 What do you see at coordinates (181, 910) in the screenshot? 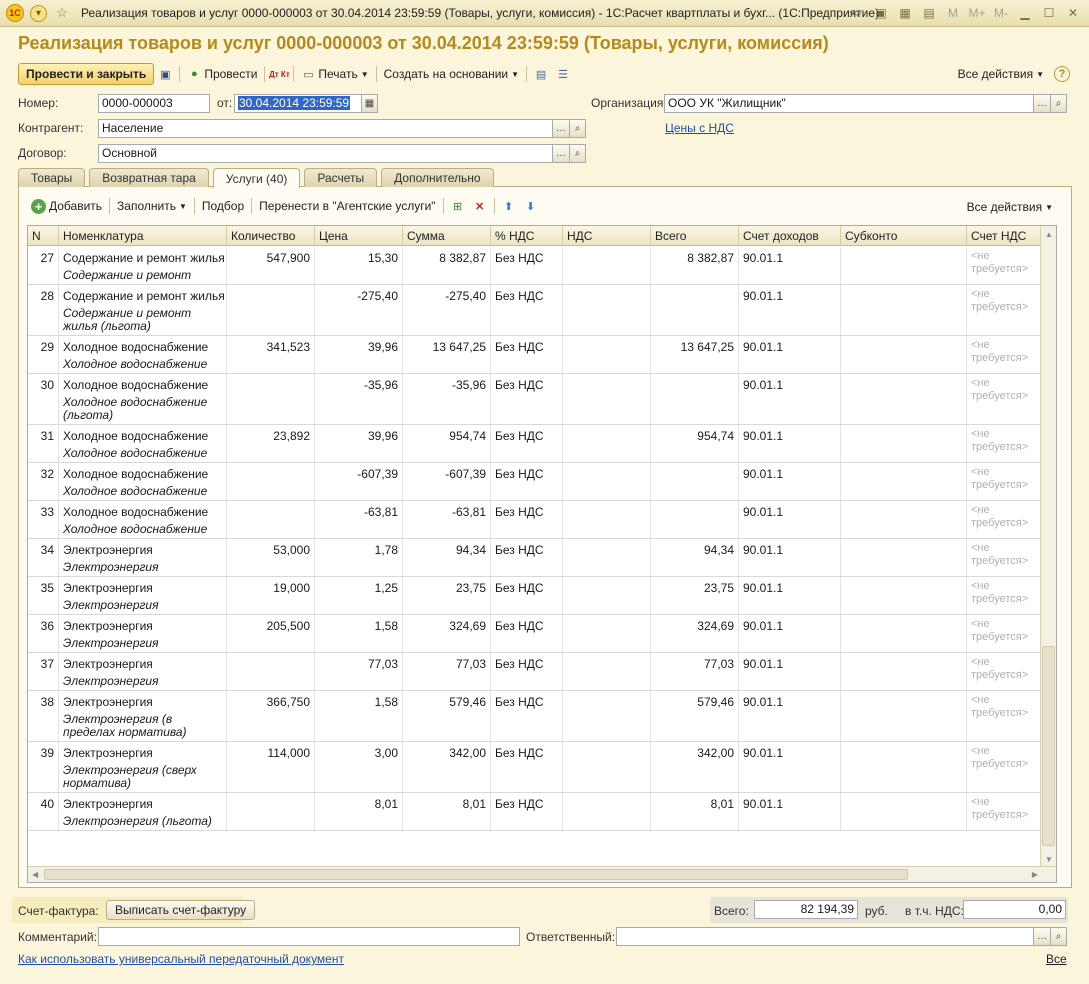
I see `issue-invoice-button: Выписать счет-фактуру` at bounding box center [181, 910].